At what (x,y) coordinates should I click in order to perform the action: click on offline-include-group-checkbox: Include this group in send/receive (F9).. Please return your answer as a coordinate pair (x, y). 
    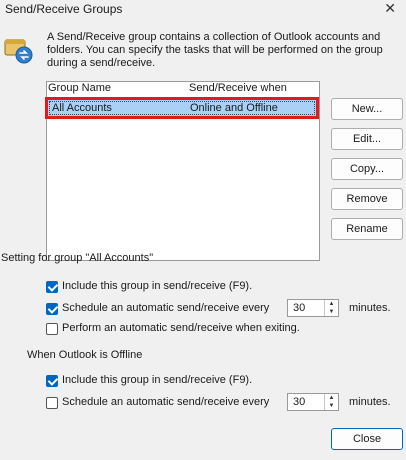
    Looking at the image, I should click on (176, 382).